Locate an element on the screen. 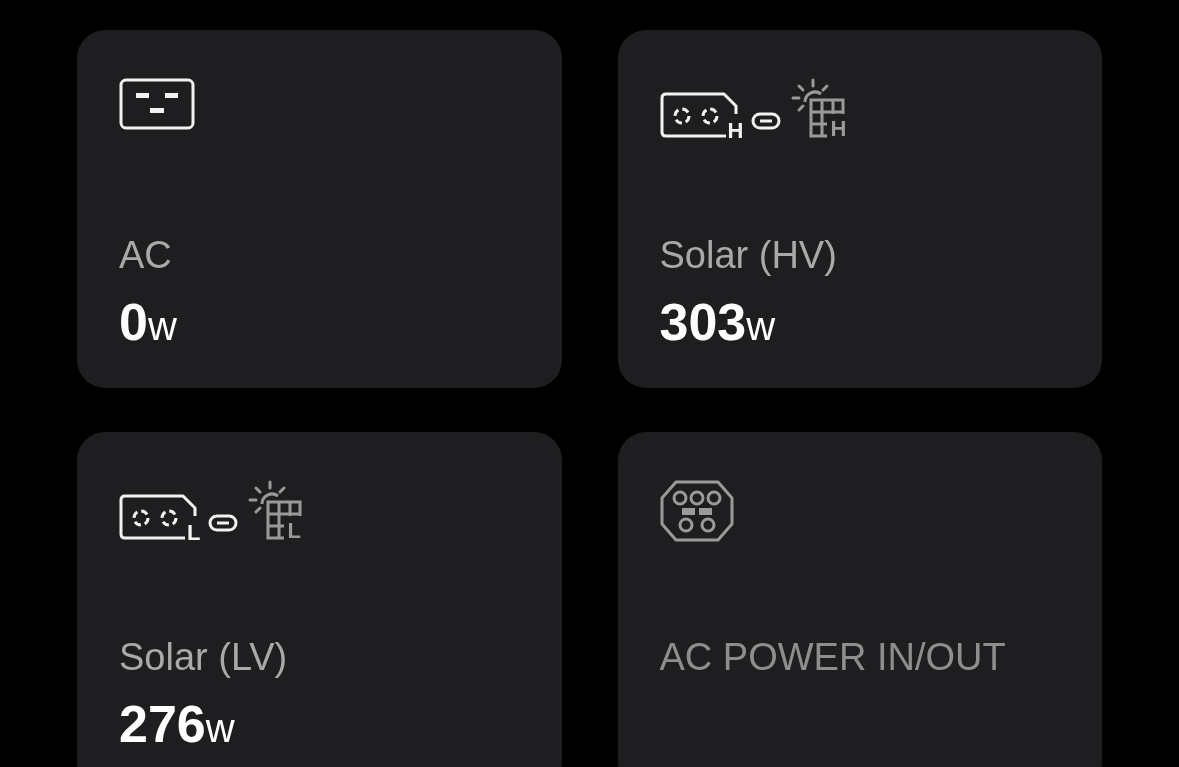 The height and width of the screenshot is (767, 1179). port-tag: H is located at coordinates (735, 131).